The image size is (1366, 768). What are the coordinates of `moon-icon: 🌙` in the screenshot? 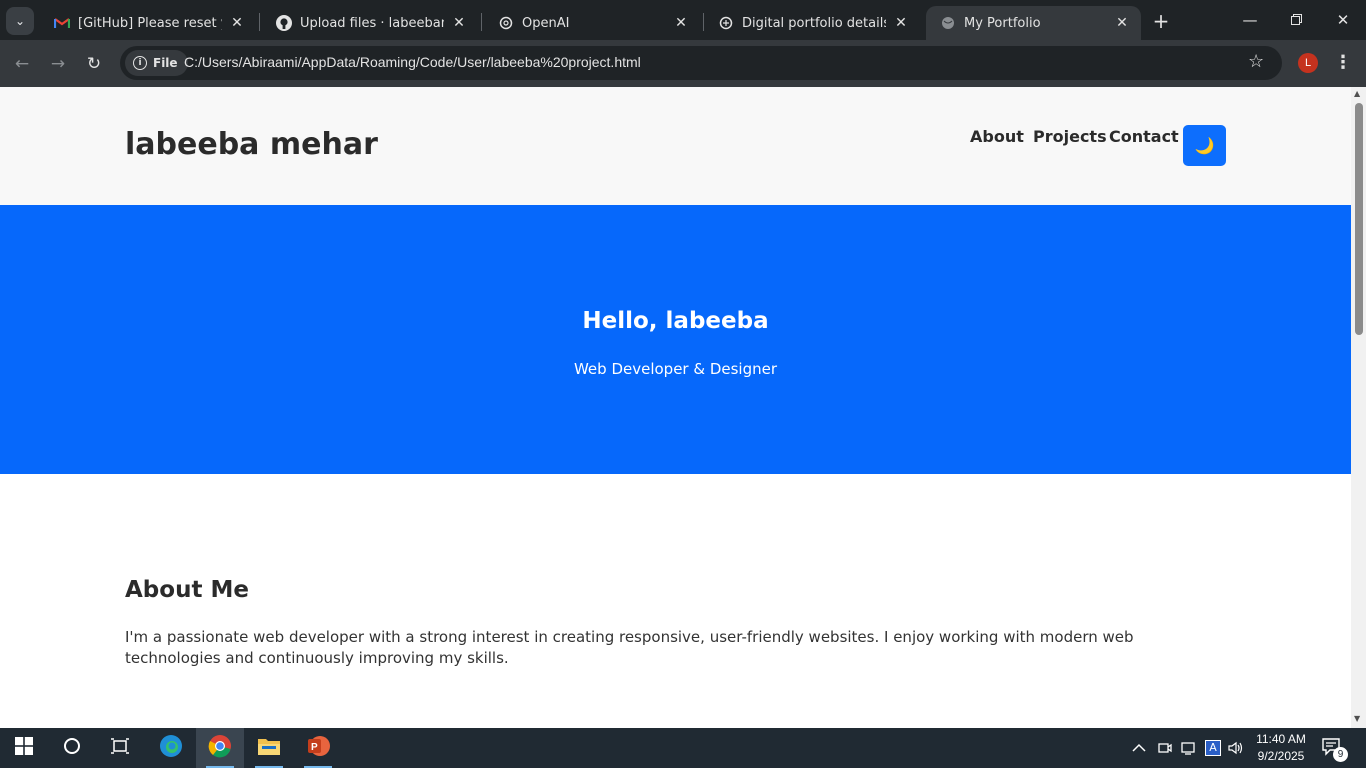 It's located at (1204, 145).